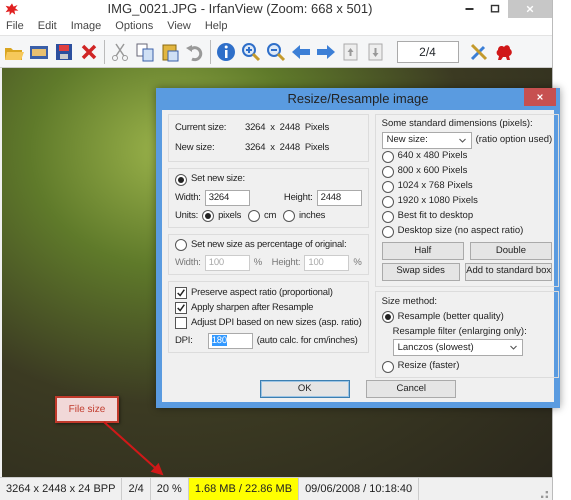 This screenshot has width=571, height=500. What do you see at coordinates (540, 97) in the screenshot?
I see `close-button` at bounding box center [540, 97].